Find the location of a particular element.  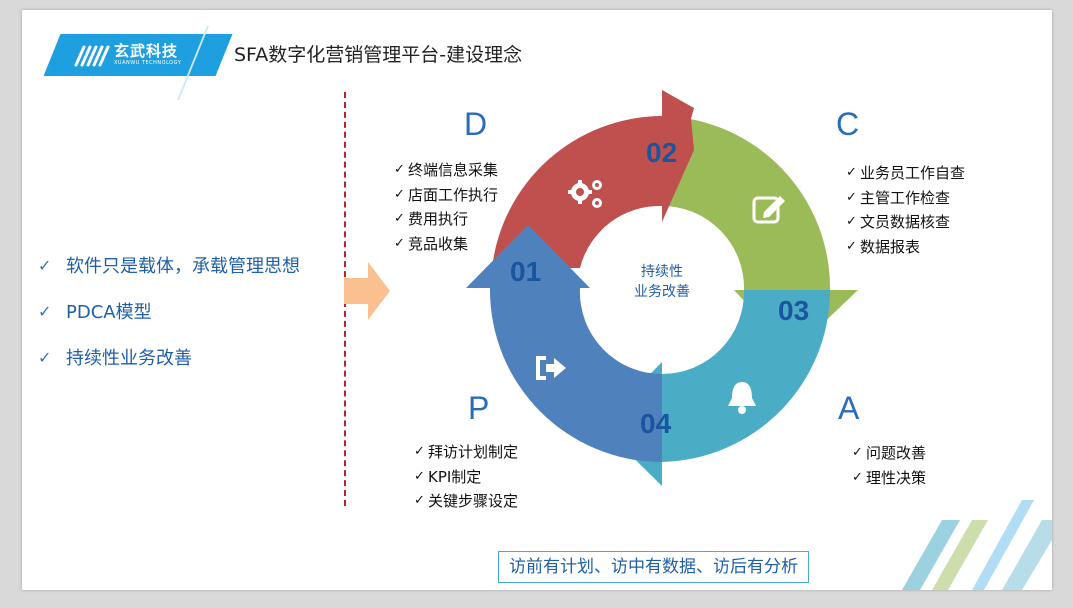

list-item: ✓ 业务员工作自查 is located at coordinates (905, 173).